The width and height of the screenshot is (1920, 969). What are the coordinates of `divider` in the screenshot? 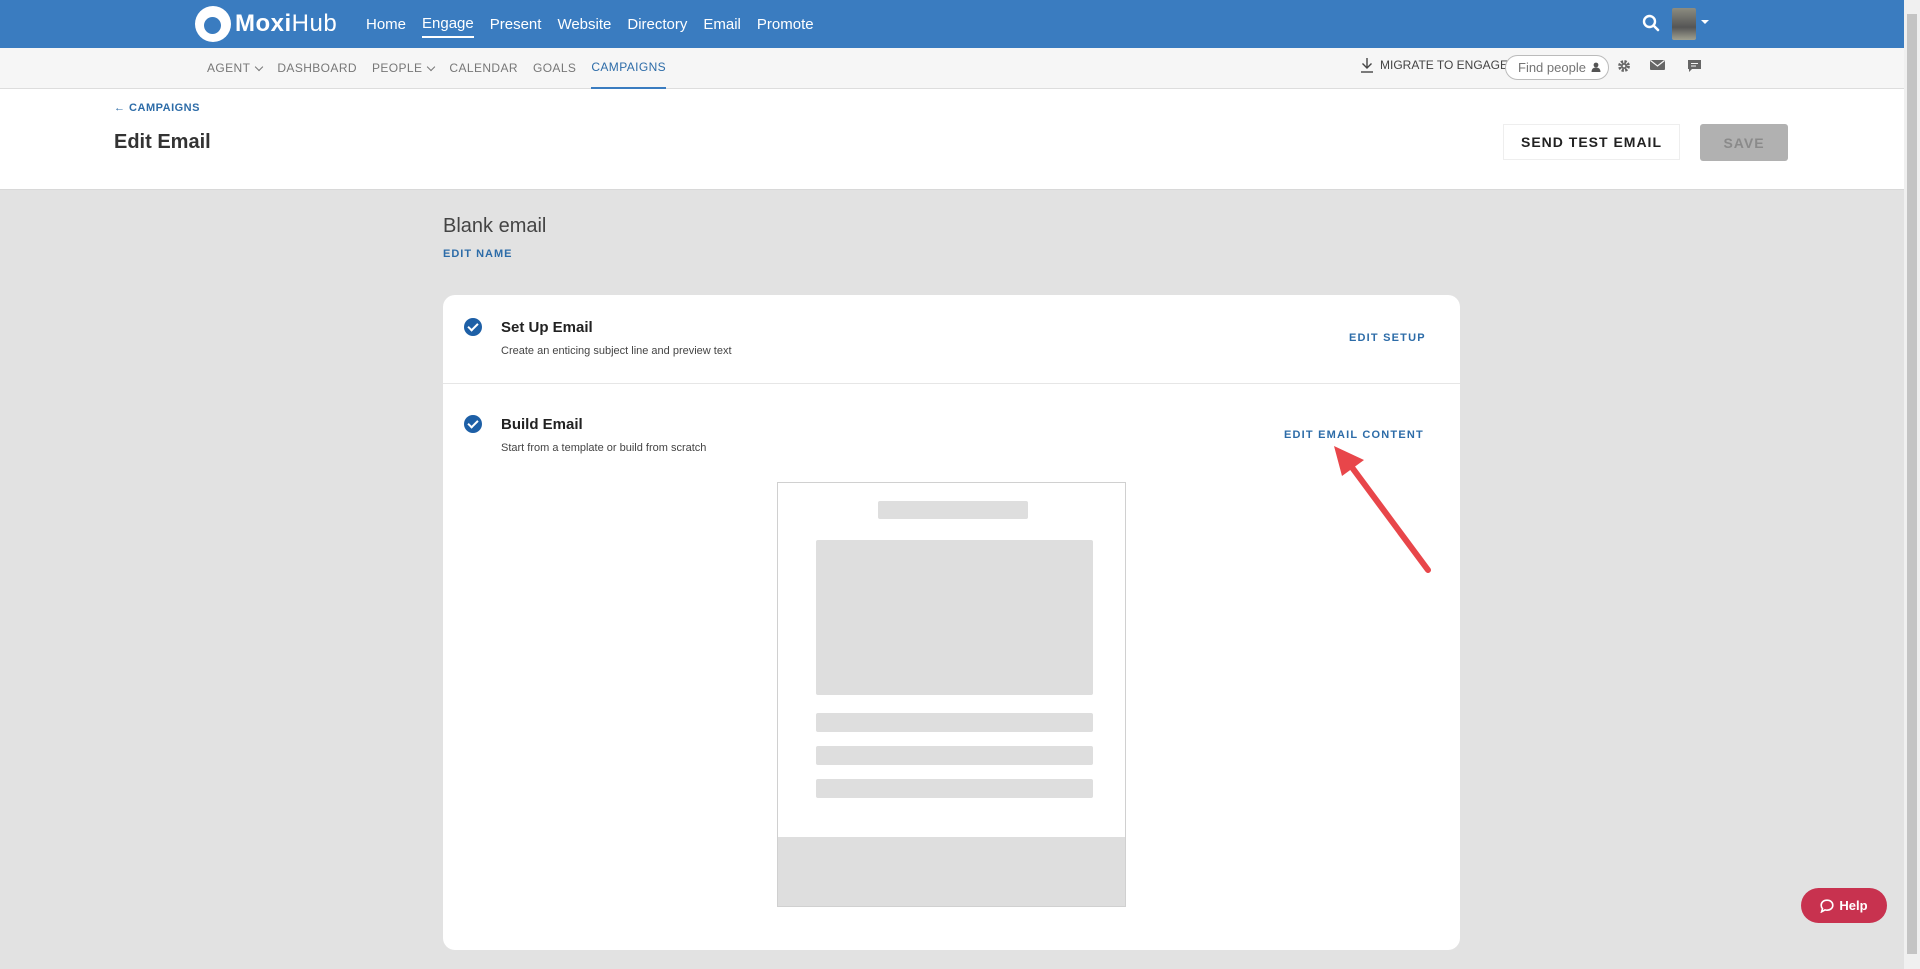 It's located at (951, 383).